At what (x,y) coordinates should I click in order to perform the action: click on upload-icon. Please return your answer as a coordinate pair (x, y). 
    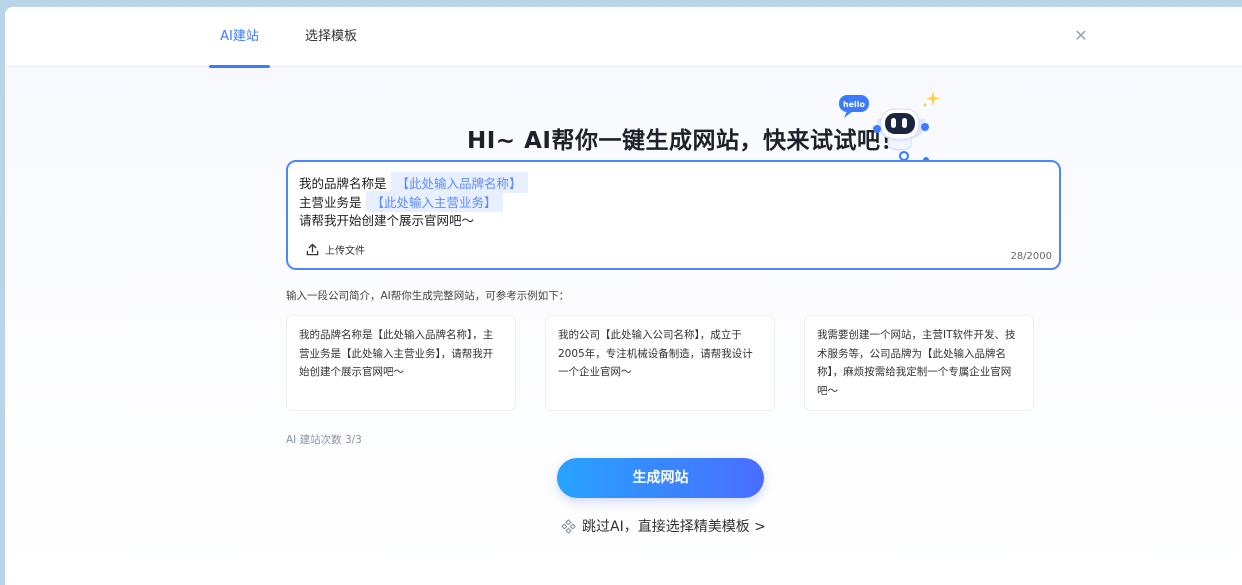
    Looking at the image, I should click on (312, 249).